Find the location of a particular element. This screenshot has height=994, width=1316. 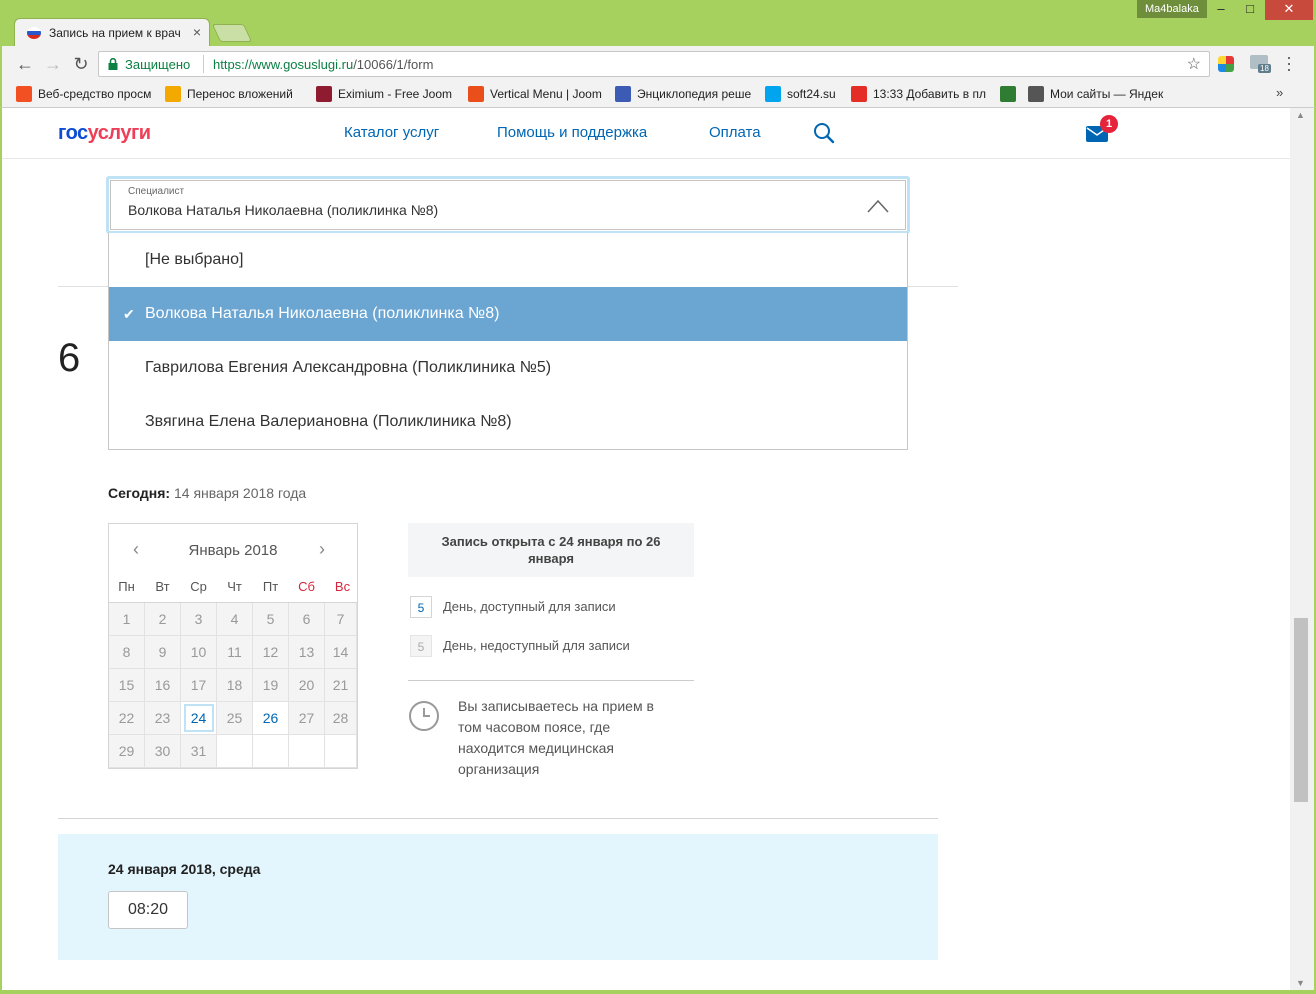

extension-icon is located at coordinates (1226, 64).